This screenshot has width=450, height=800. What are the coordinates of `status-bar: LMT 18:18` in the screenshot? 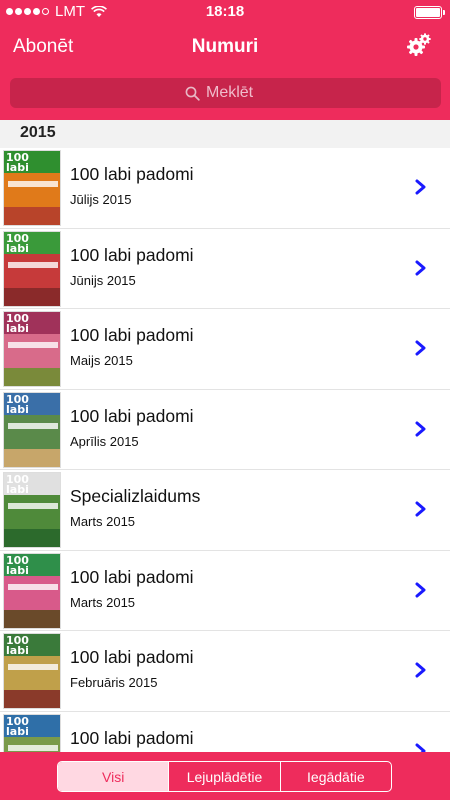 It's located at (225, 12).